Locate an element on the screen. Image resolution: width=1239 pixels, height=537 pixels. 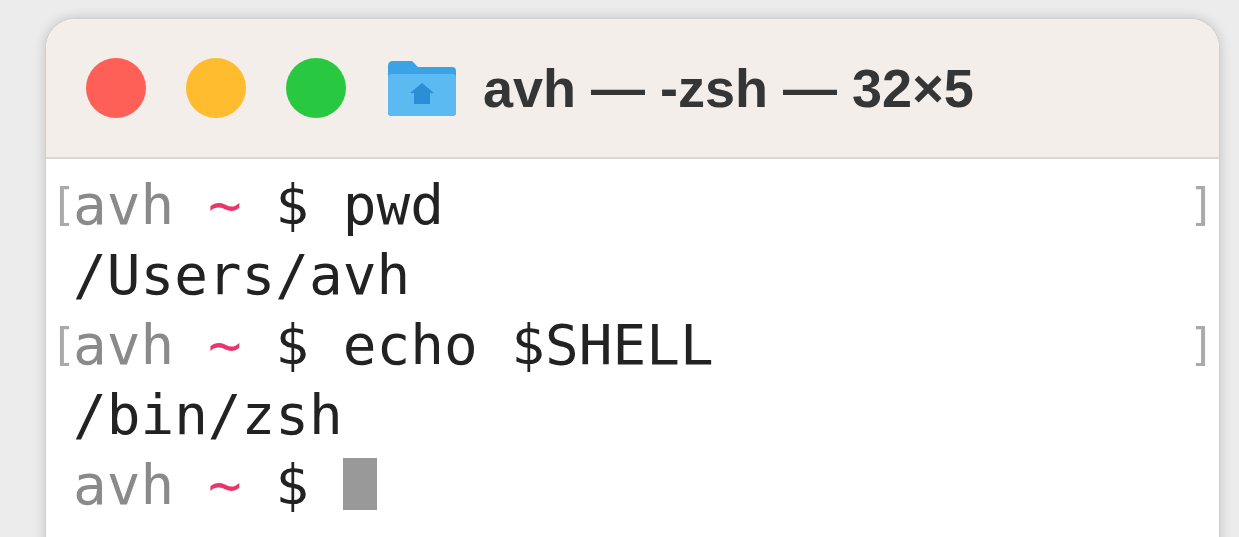
prompt-user: avh is located at coordinates (124, 484).